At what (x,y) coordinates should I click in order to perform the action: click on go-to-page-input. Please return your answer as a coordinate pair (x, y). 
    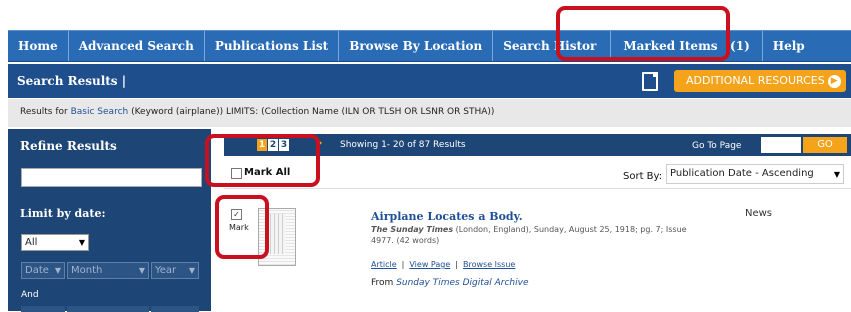
    Looking at the image, I should click on (781, 145).